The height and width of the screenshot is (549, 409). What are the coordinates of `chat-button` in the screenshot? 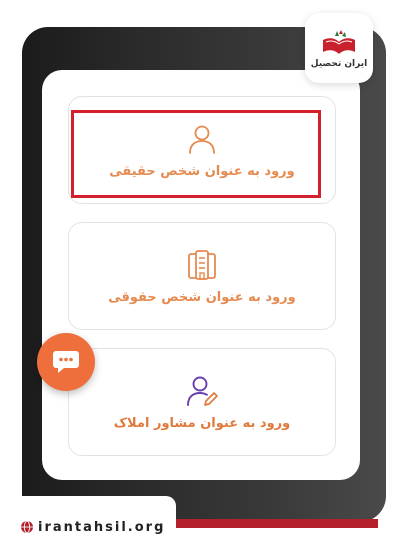 It's located at (66, 362).